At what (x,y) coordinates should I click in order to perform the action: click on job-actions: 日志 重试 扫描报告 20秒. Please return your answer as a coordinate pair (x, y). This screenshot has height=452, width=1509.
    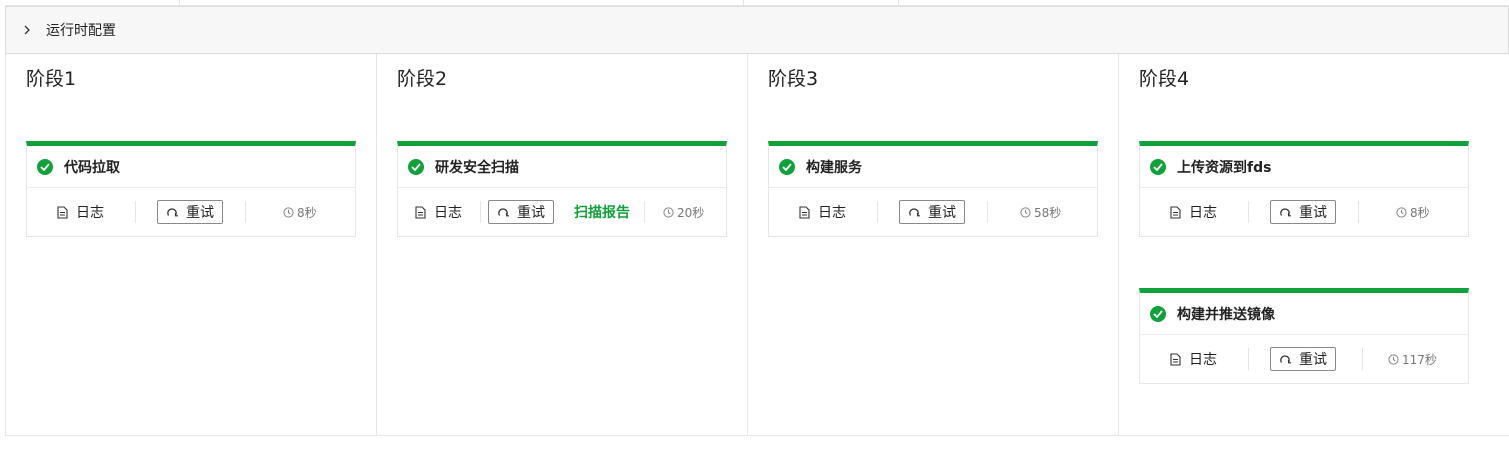
    Looking at the image, I should click on (562, 212).